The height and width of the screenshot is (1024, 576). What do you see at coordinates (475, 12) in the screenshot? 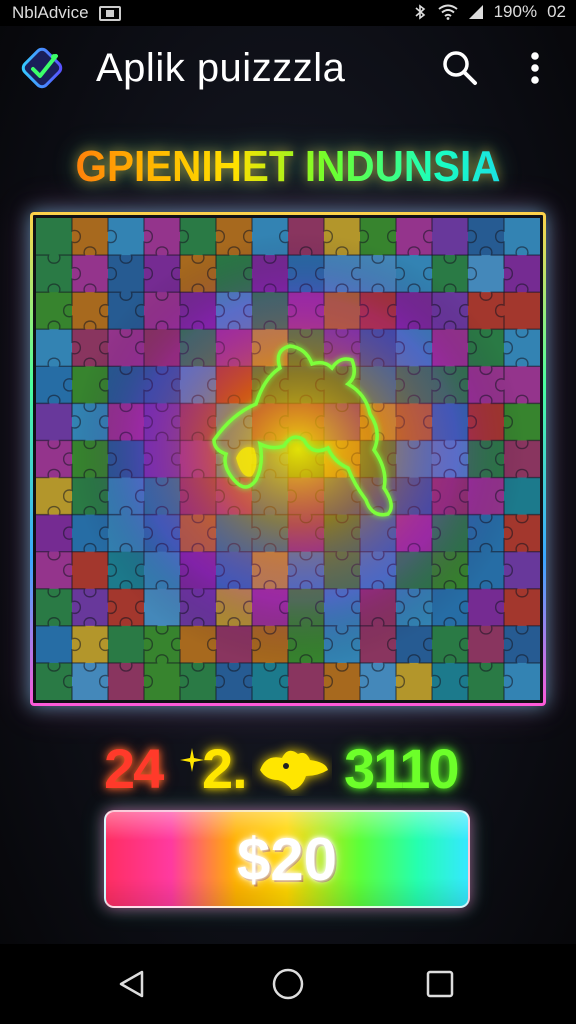
I see `signal-icon` at bounding box center [475, 12].